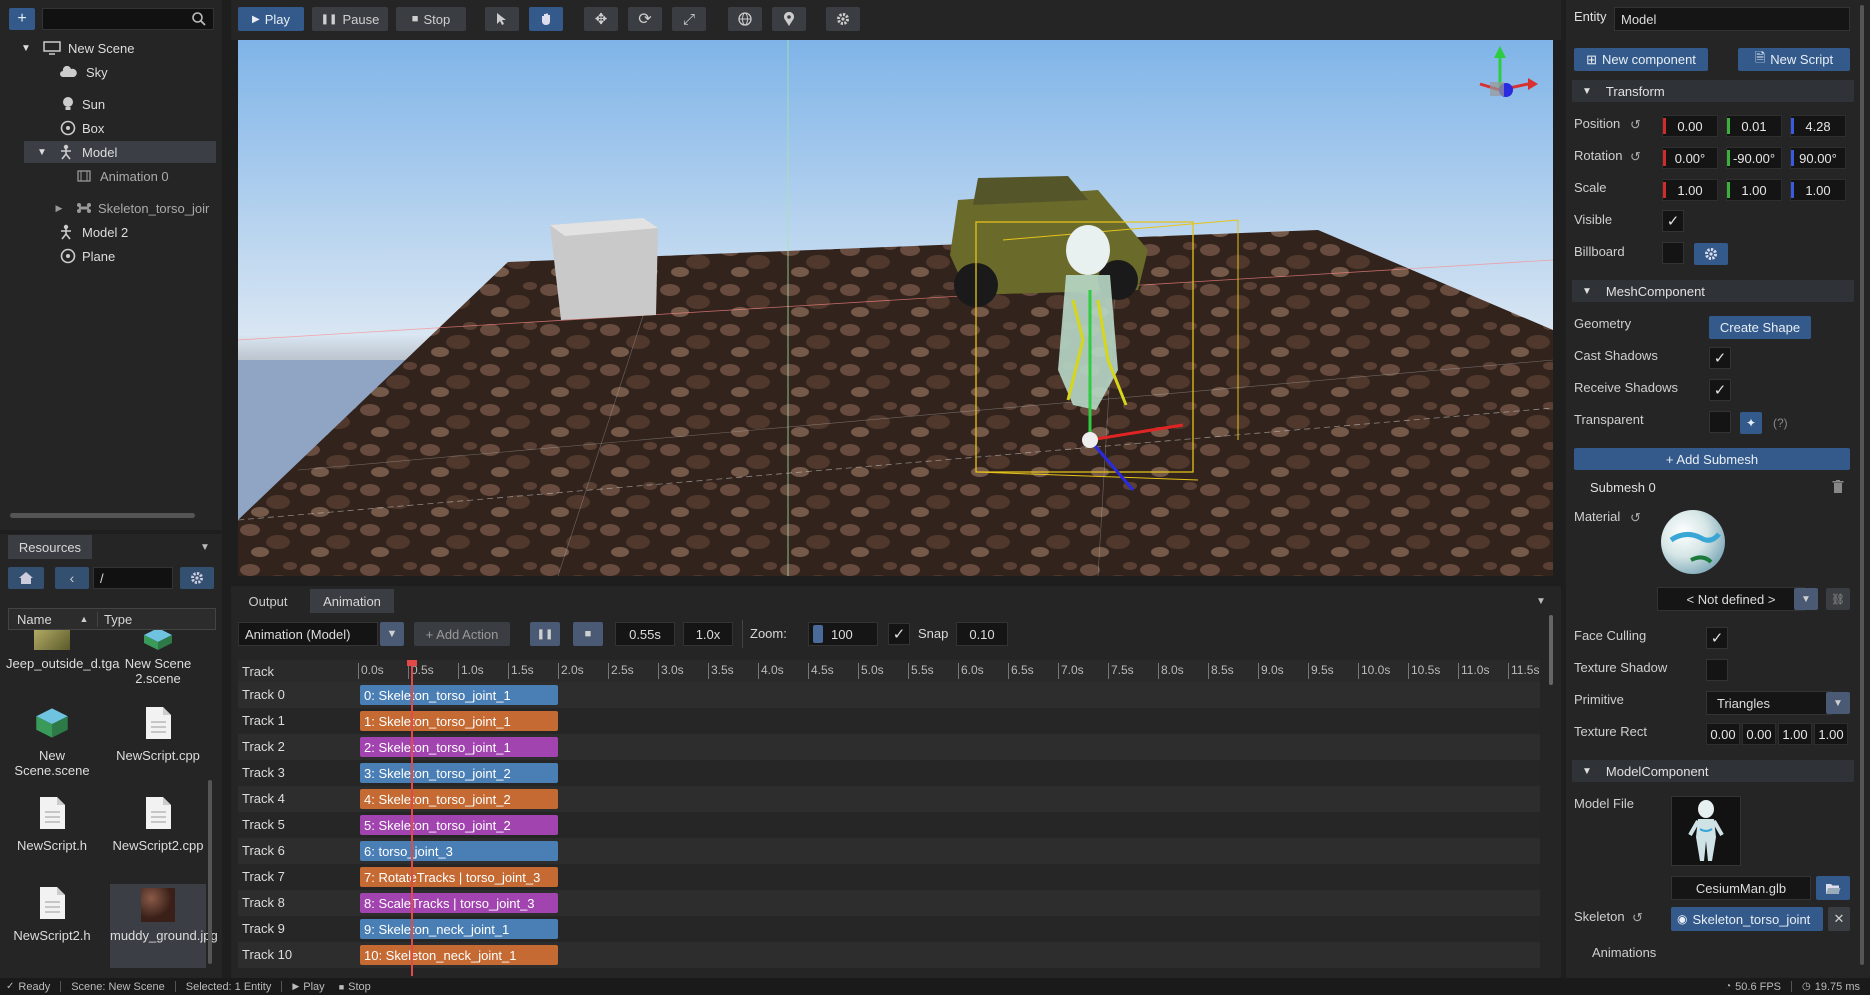  What do you see at coordinates (1723, 734) in the screenshot?
I see `texture-rect-x: 0.00` at bounding box center [1723, 734].